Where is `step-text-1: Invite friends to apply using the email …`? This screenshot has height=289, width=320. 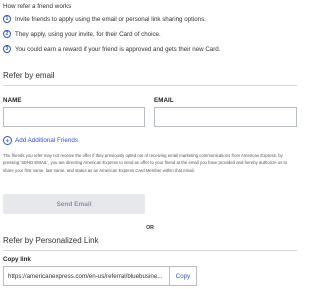 step-text-1: Invite friends to apply using the email … is located at coordinates (110, 19).